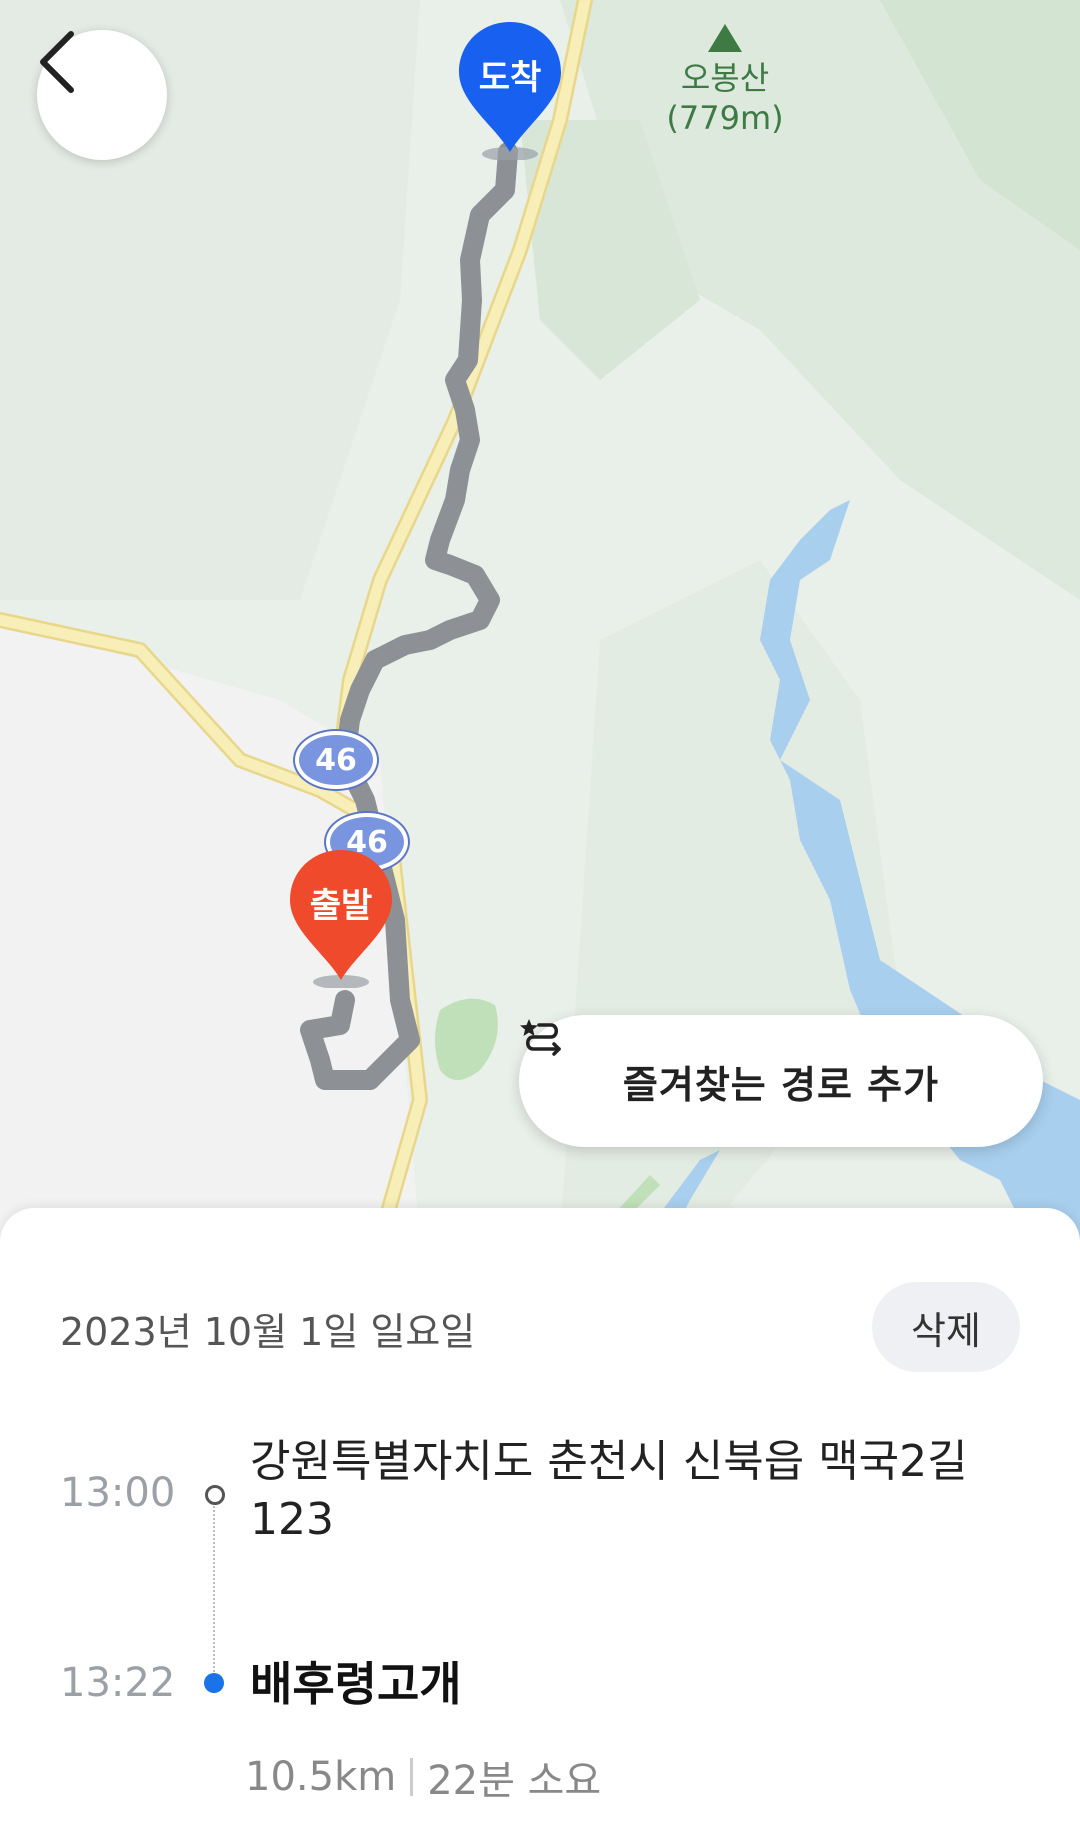 The image size is (1080, 1828). What do you see at coordinates (341, 906) in the screenshot?
I see `start-pin-label: 출발` at bounding box center [341, 906].